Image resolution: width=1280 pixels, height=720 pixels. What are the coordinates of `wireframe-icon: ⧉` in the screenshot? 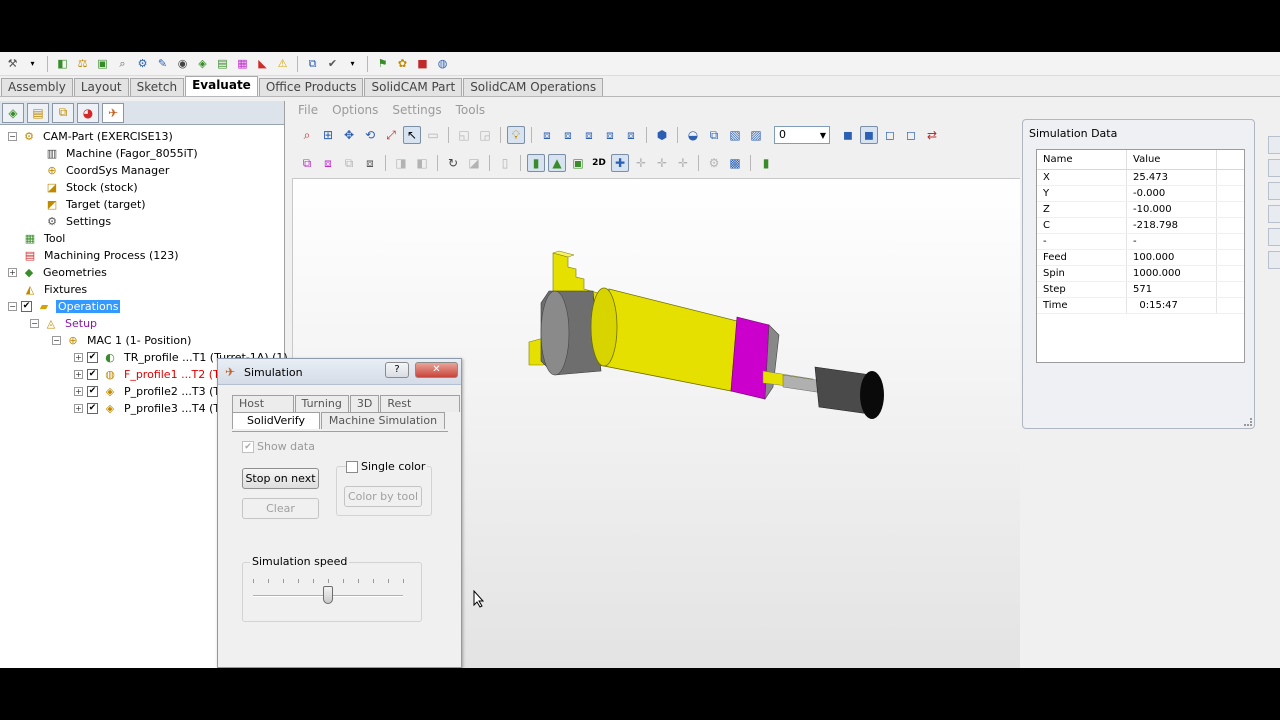 It's located at (714, 135).